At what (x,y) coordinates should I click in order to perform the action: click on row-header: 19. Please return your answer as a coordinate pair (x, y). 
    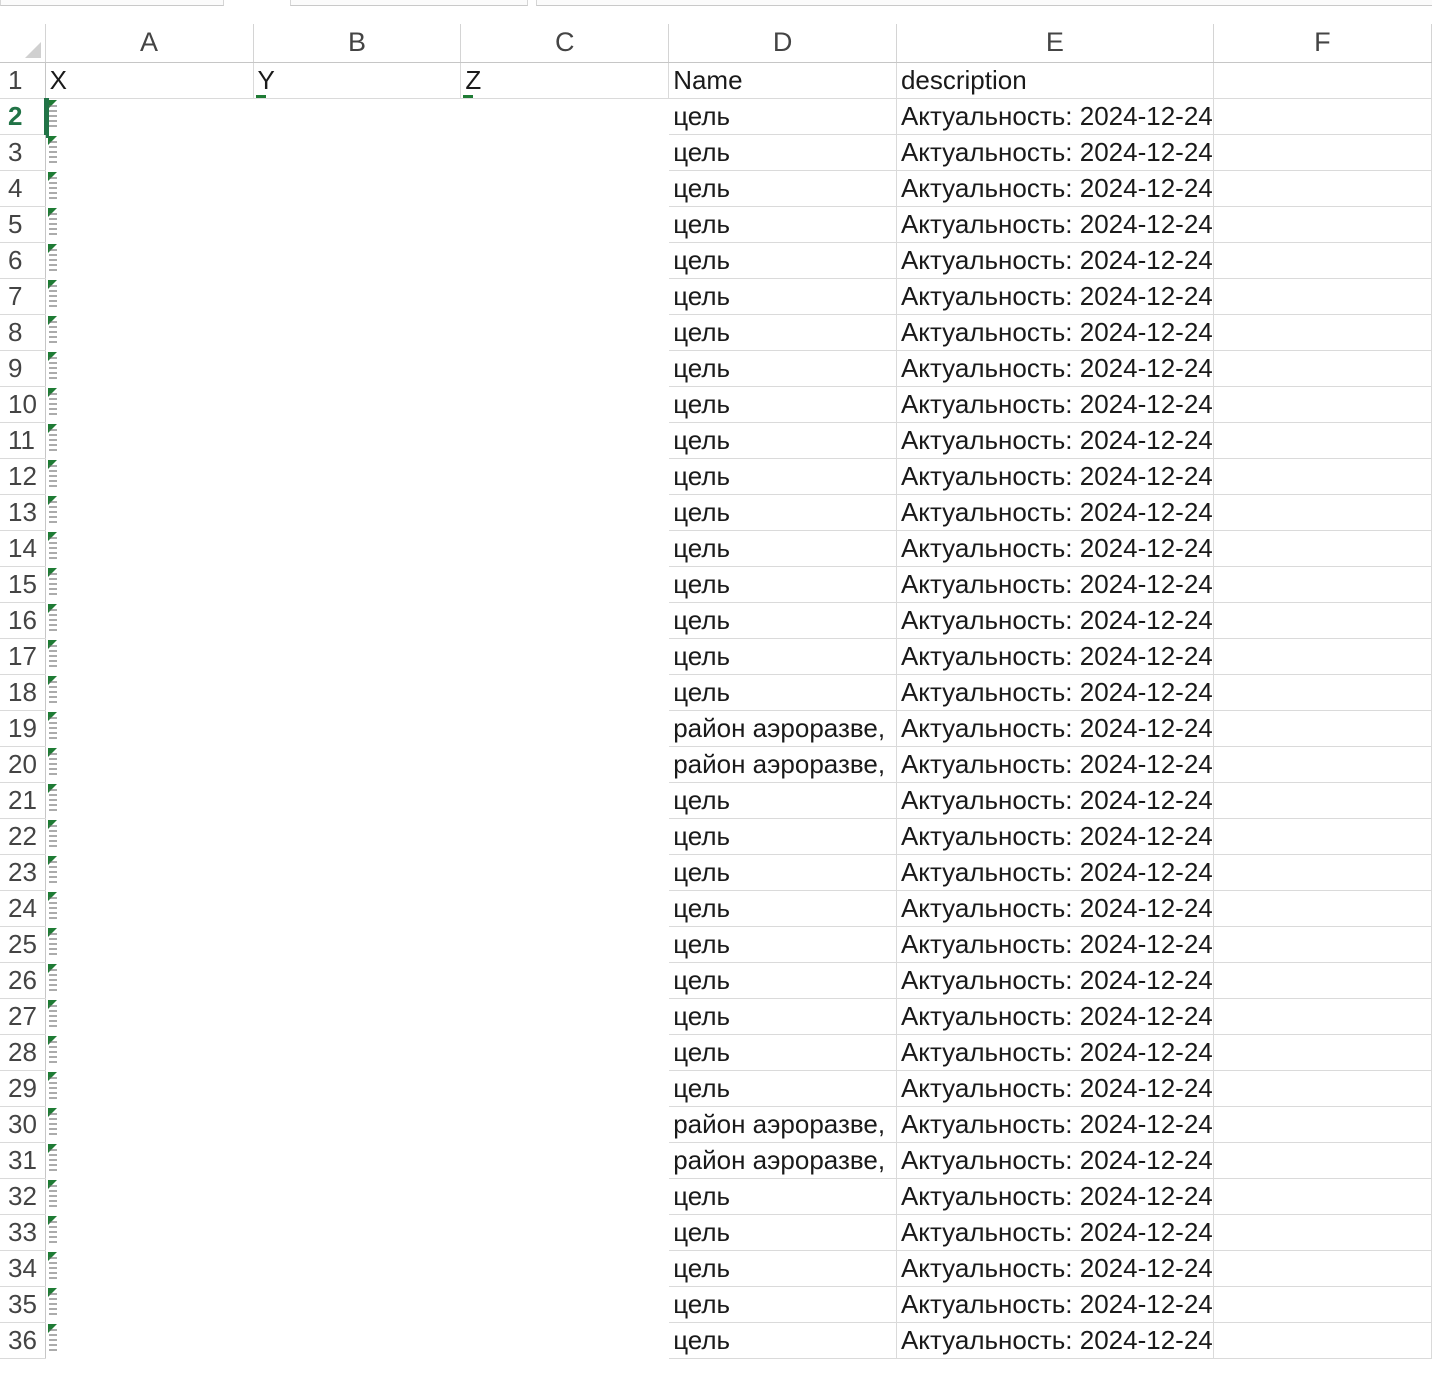
    Looking at the image, I should click on (23, 728).